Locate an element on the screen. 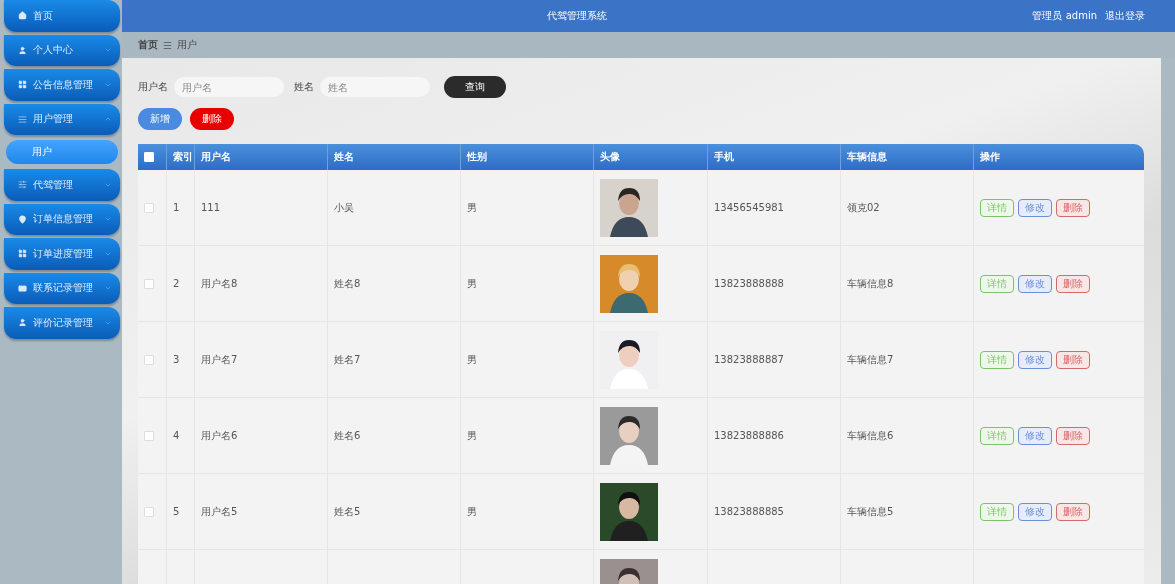  breadcrumb-current: 用户 is located at coordinates (186, 45).